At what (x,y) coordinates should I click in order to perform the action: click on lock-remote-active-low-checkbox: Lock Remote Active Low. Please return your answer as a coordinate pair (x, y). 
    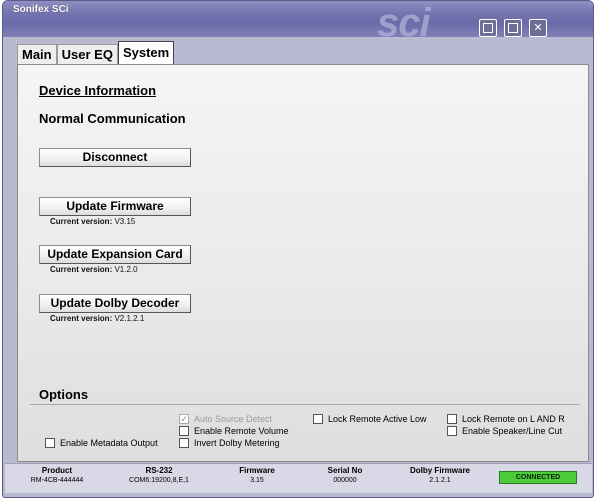
    Looking at the image, I should click on (370, 419).